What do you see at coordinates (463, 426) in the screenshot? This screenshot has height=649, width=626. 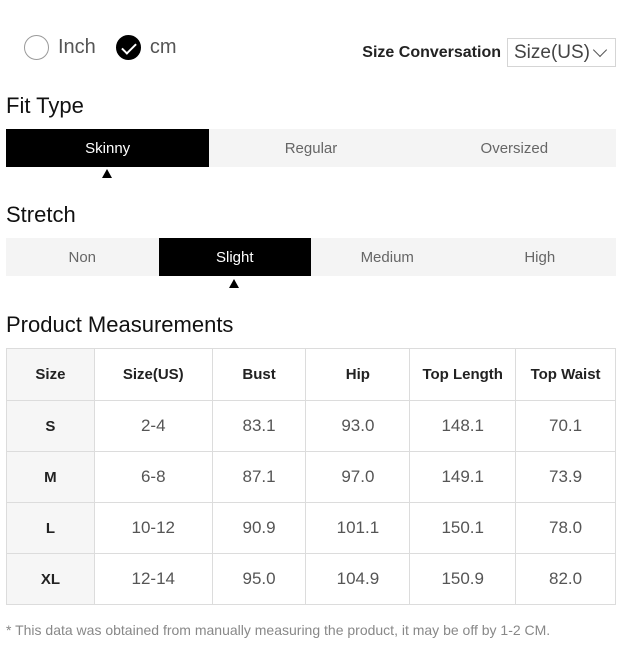 I see `table-cell: 148.1` at bounding box center [463, 426].